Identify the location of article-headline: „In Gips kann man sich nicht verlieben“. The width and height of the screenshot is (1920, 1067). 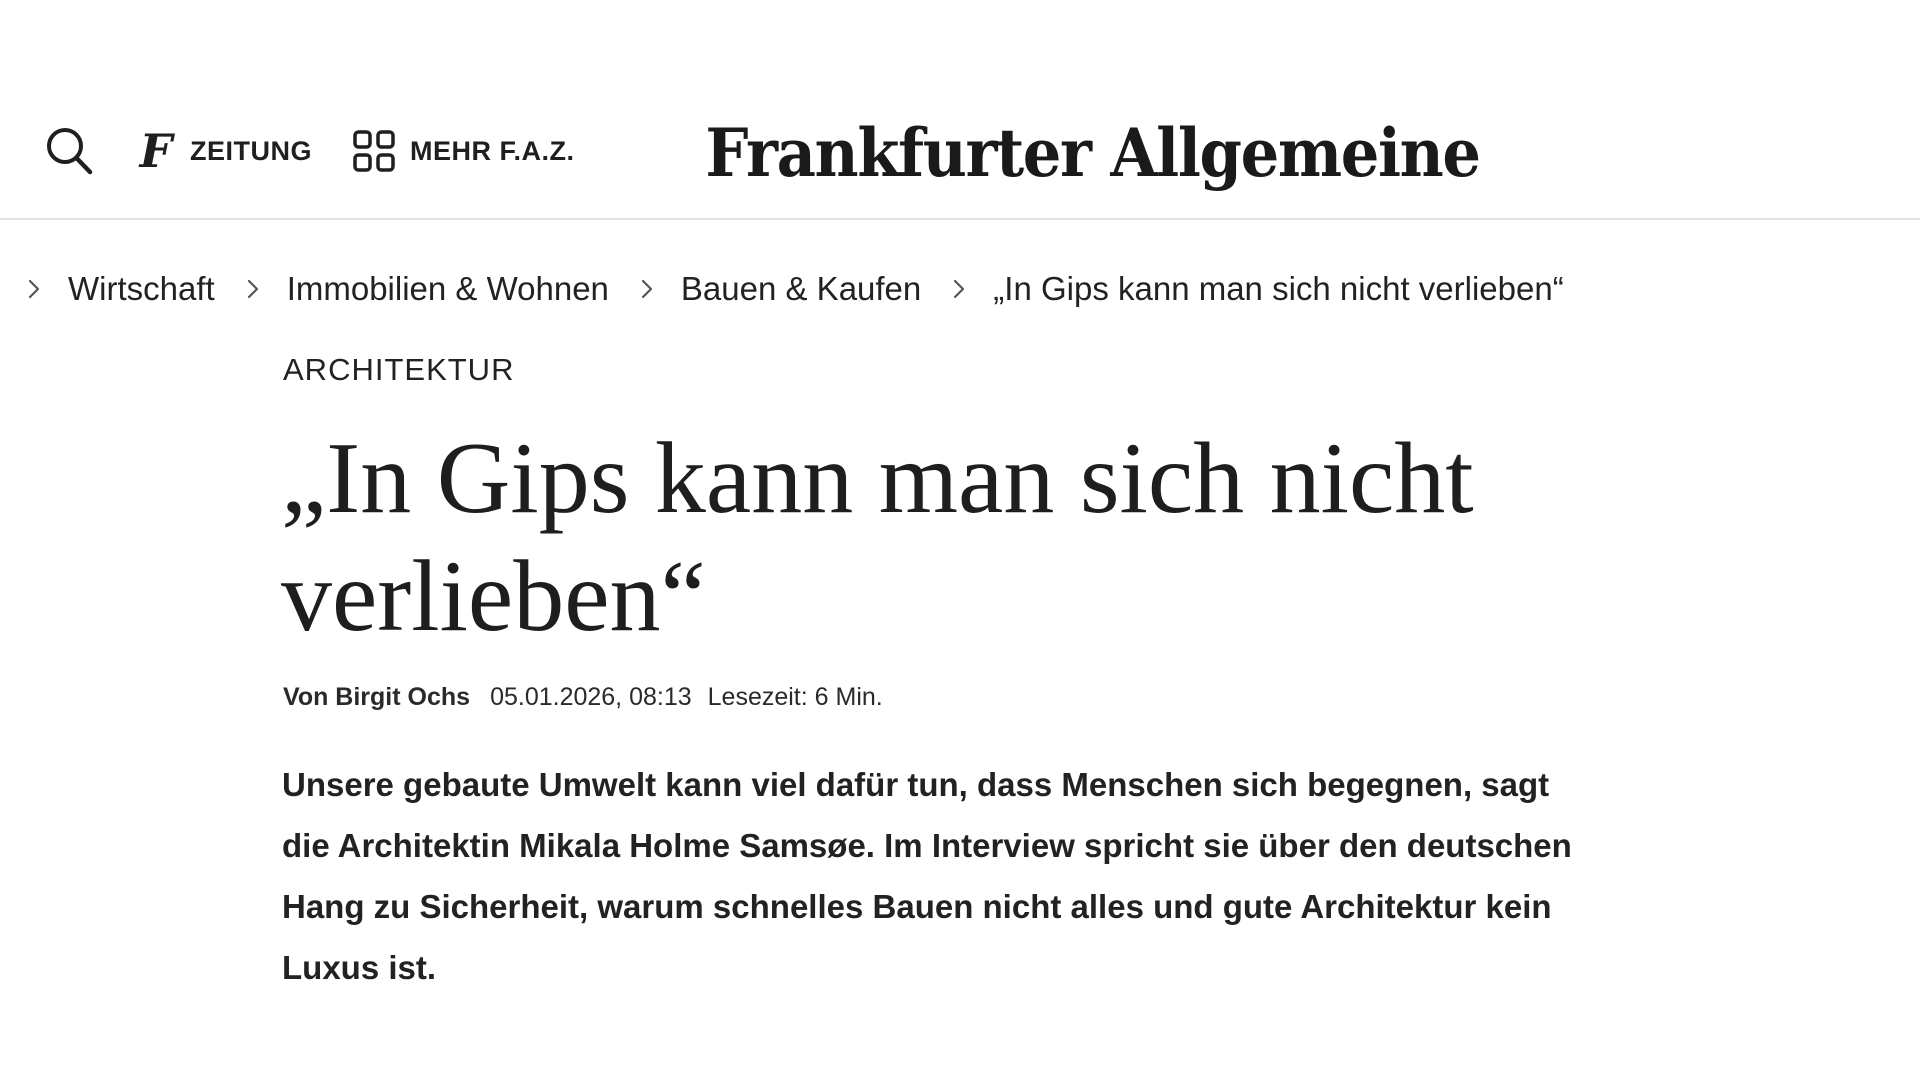
(877, 537).